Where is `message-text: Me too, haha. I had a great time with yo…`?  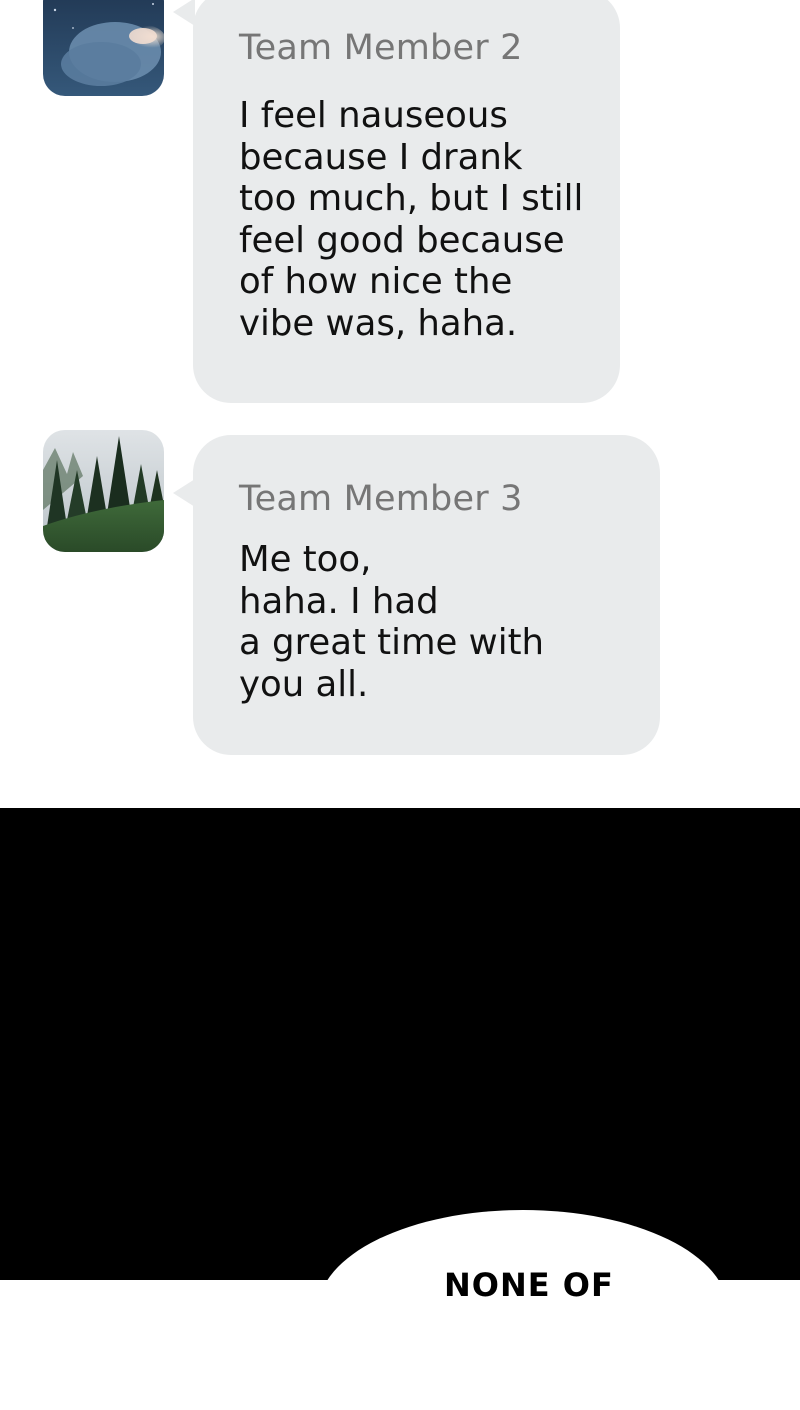
message-text: Me too, haha. I had a great time with yo… is located at coordinates (391, 622).